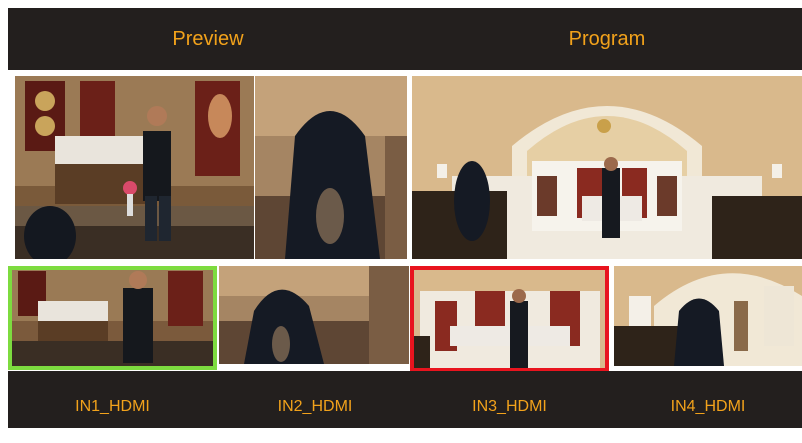  What do you see at coordinates (331, 167) in the screenshot?
I see `preview-monitor-closeup` at bounding box center [331, 167].